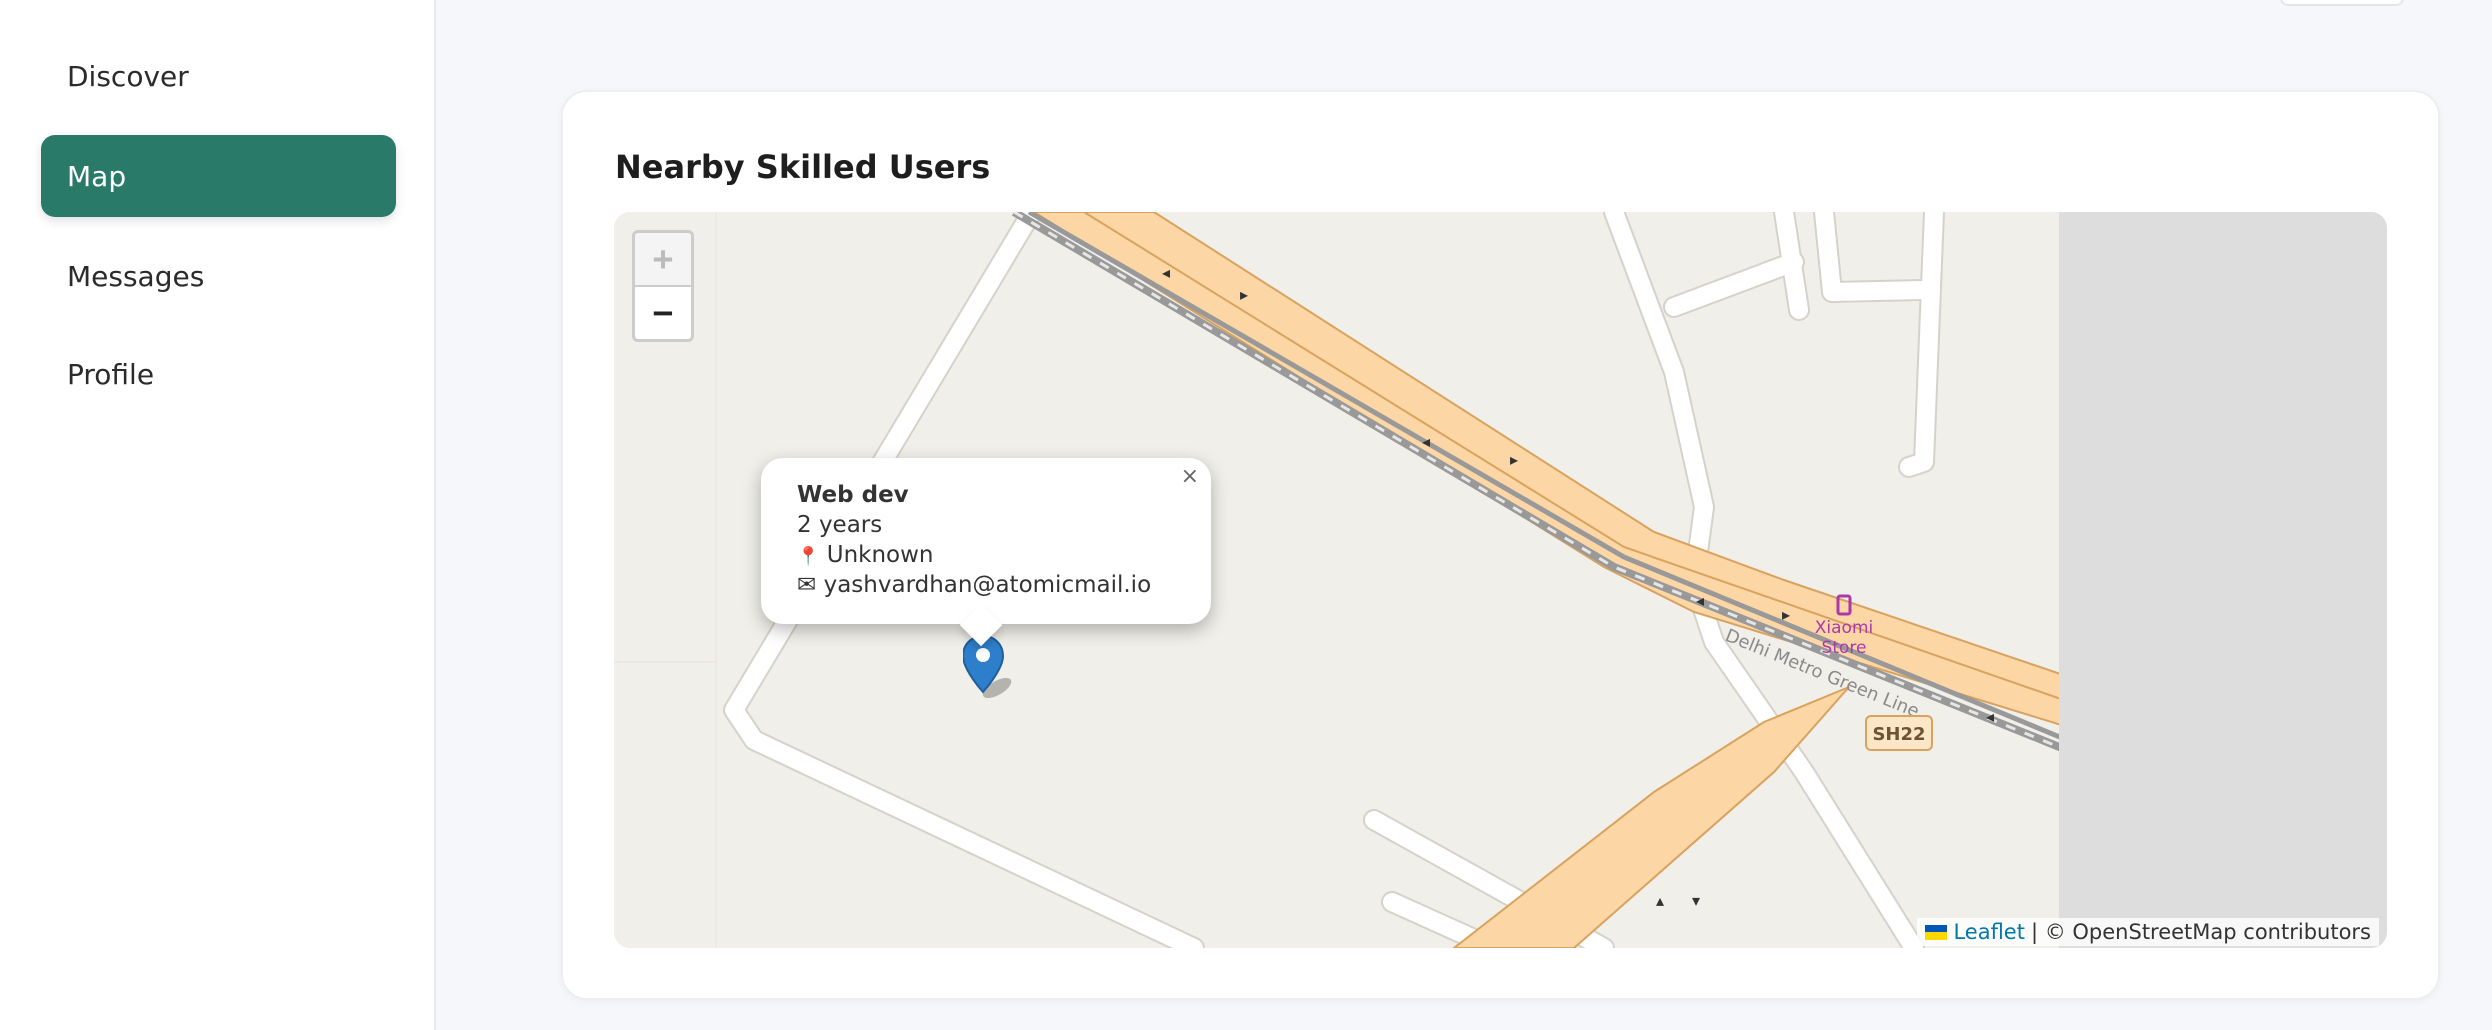 The width and height of the screenshot is (2492, 1030). What do you see at coordinates (998, 672) in the screenshot?
I see `map-marker-icon` at bounding box center [998, 672].